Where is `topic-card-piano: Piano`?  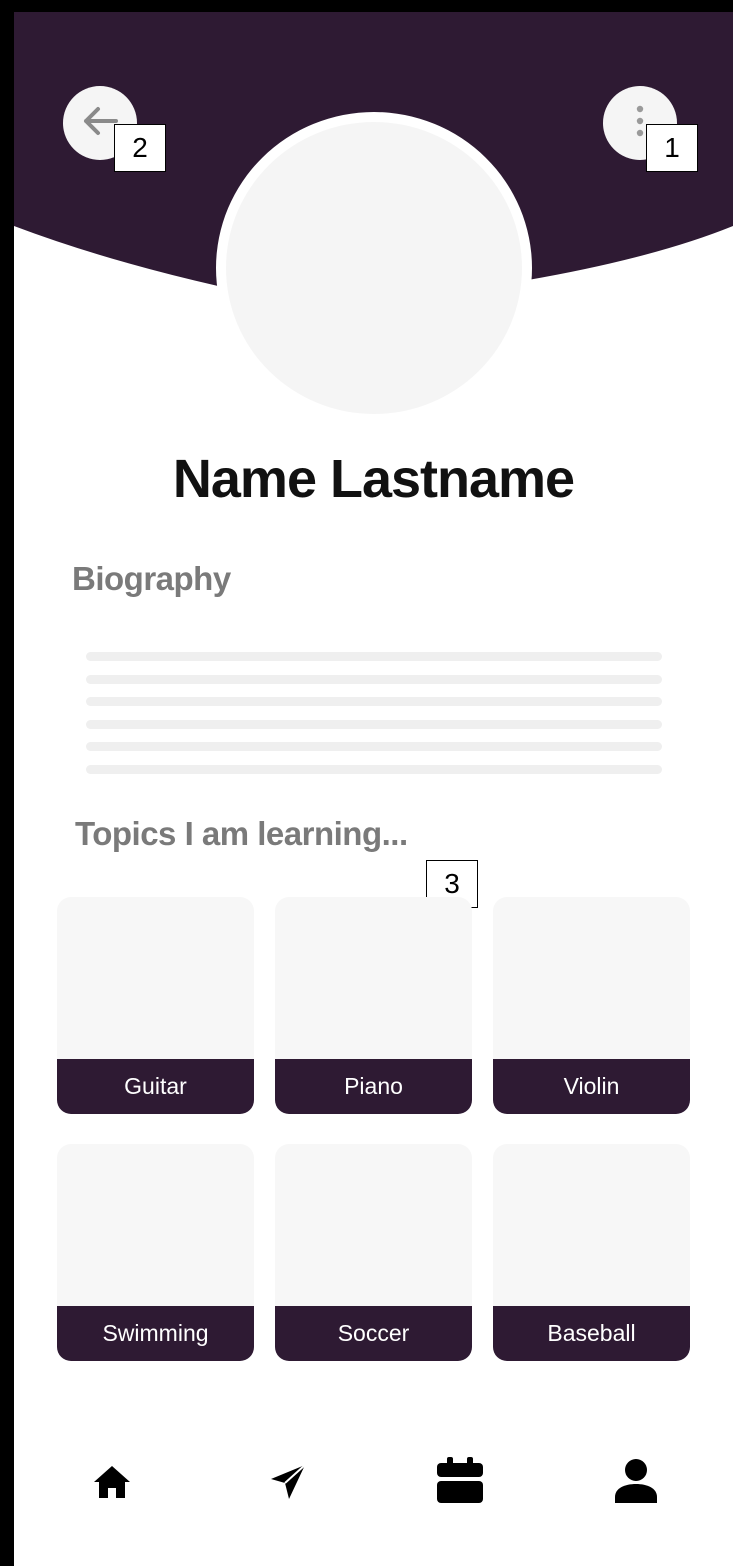
topic-card-piano: Piano is located at coordinates (373, 1005).